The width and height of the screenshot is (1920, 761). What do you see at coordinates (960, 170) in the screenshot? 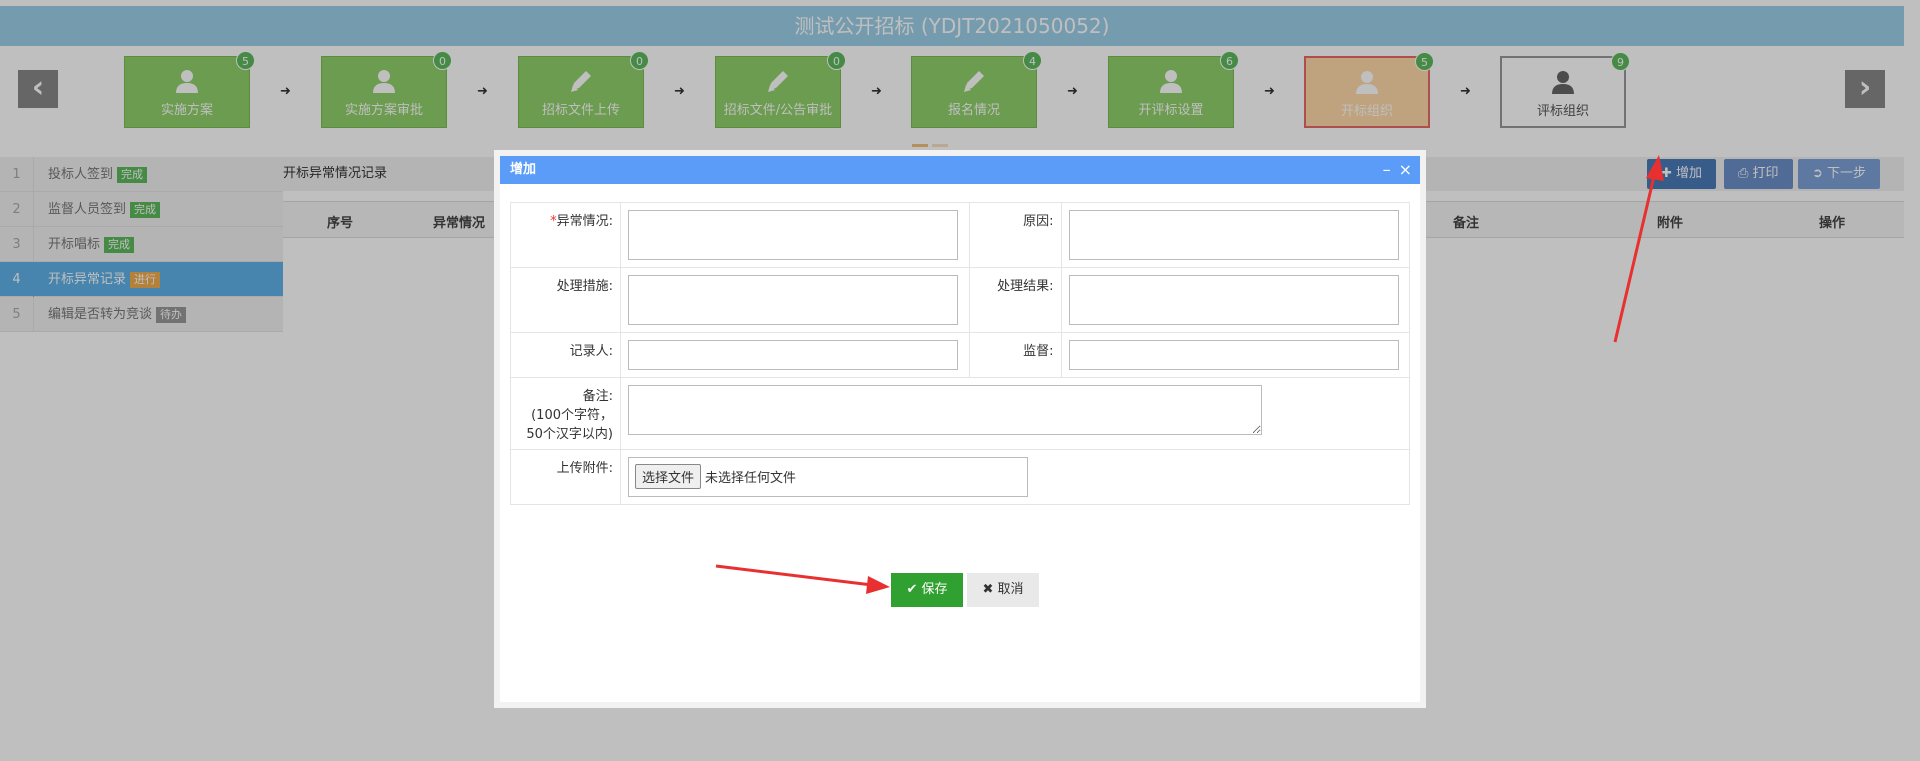
I see `dialog-header: 增加 – ×` at bounding box center [960, 170].